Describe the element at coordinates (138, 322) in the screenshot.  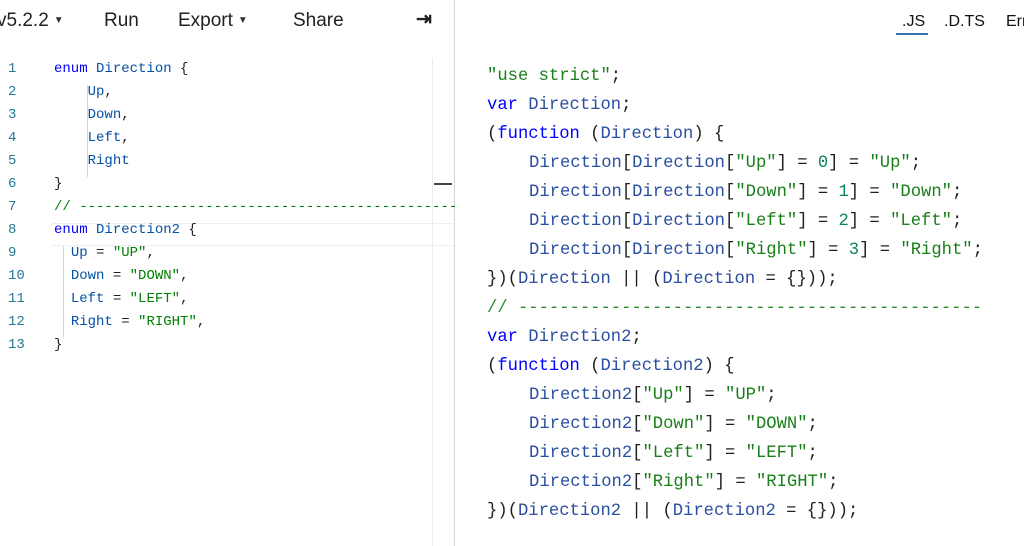
I see `editor-line-code: Right = "RIGHT",` at that location.